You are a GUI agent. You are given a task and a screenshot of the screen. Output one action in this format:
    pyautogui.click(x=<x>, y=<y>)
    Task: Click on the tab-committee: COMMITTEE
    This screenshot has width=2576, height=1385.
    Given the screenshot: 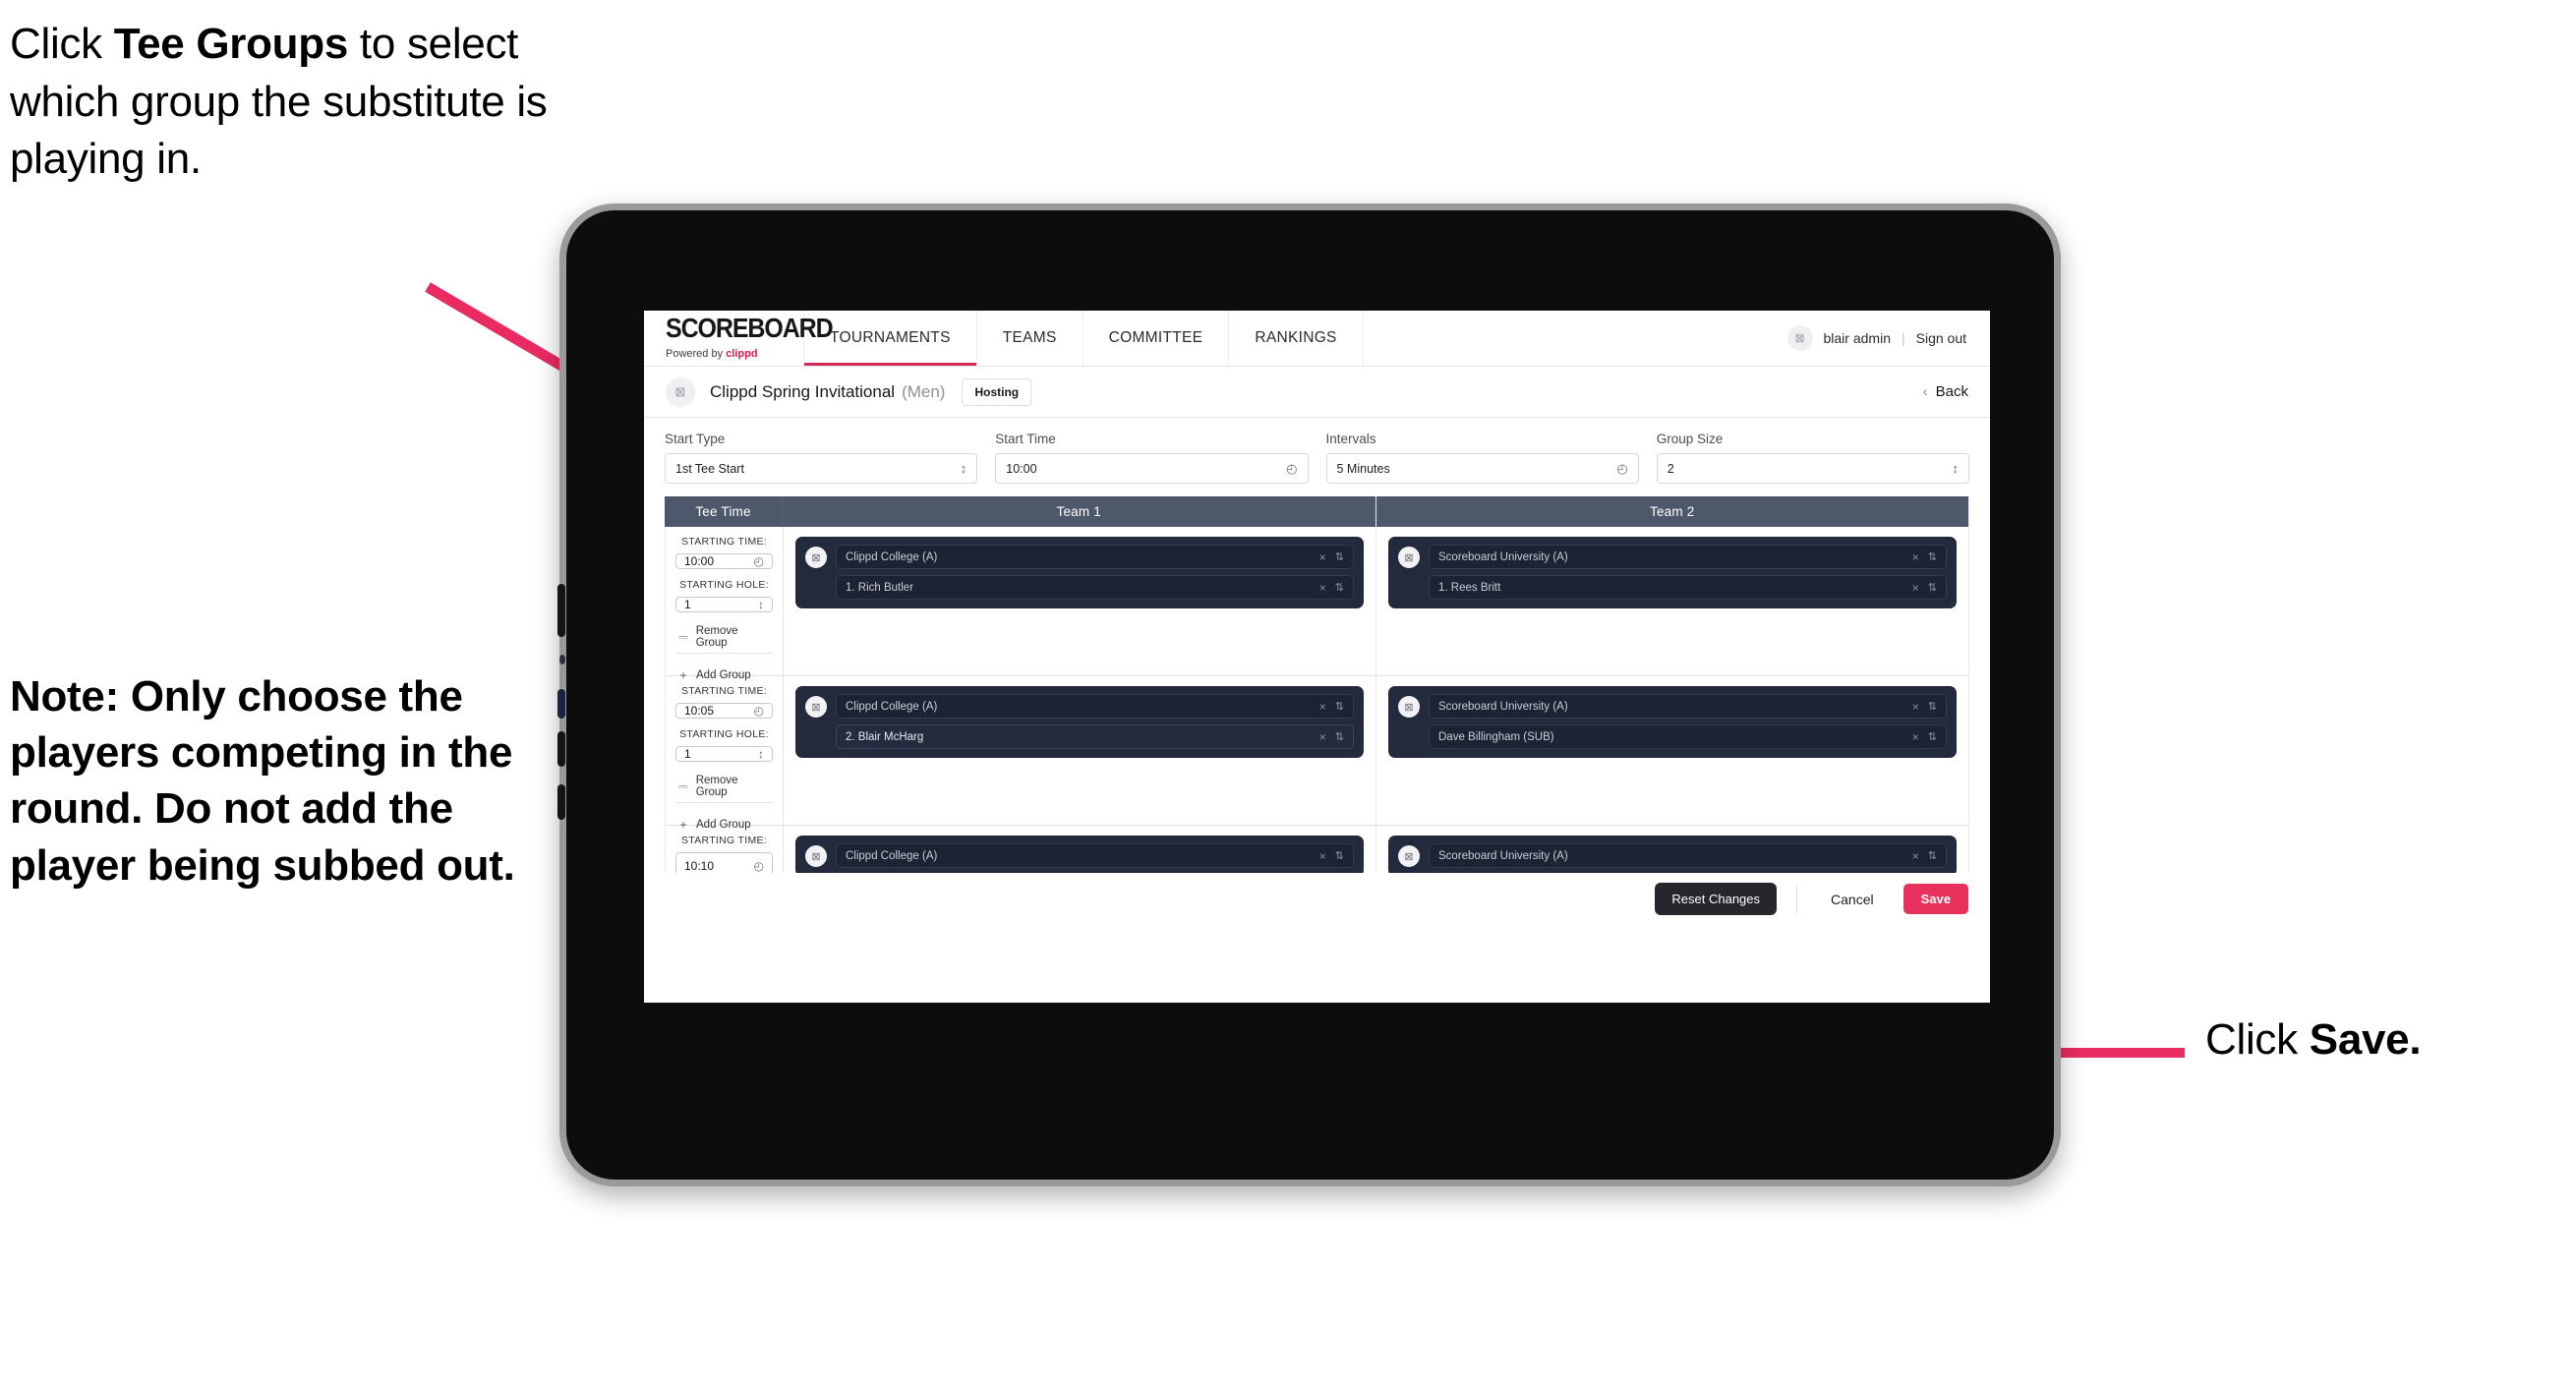 What is the action you would take?
    pyautogui.click(x=1156, y=339)
    